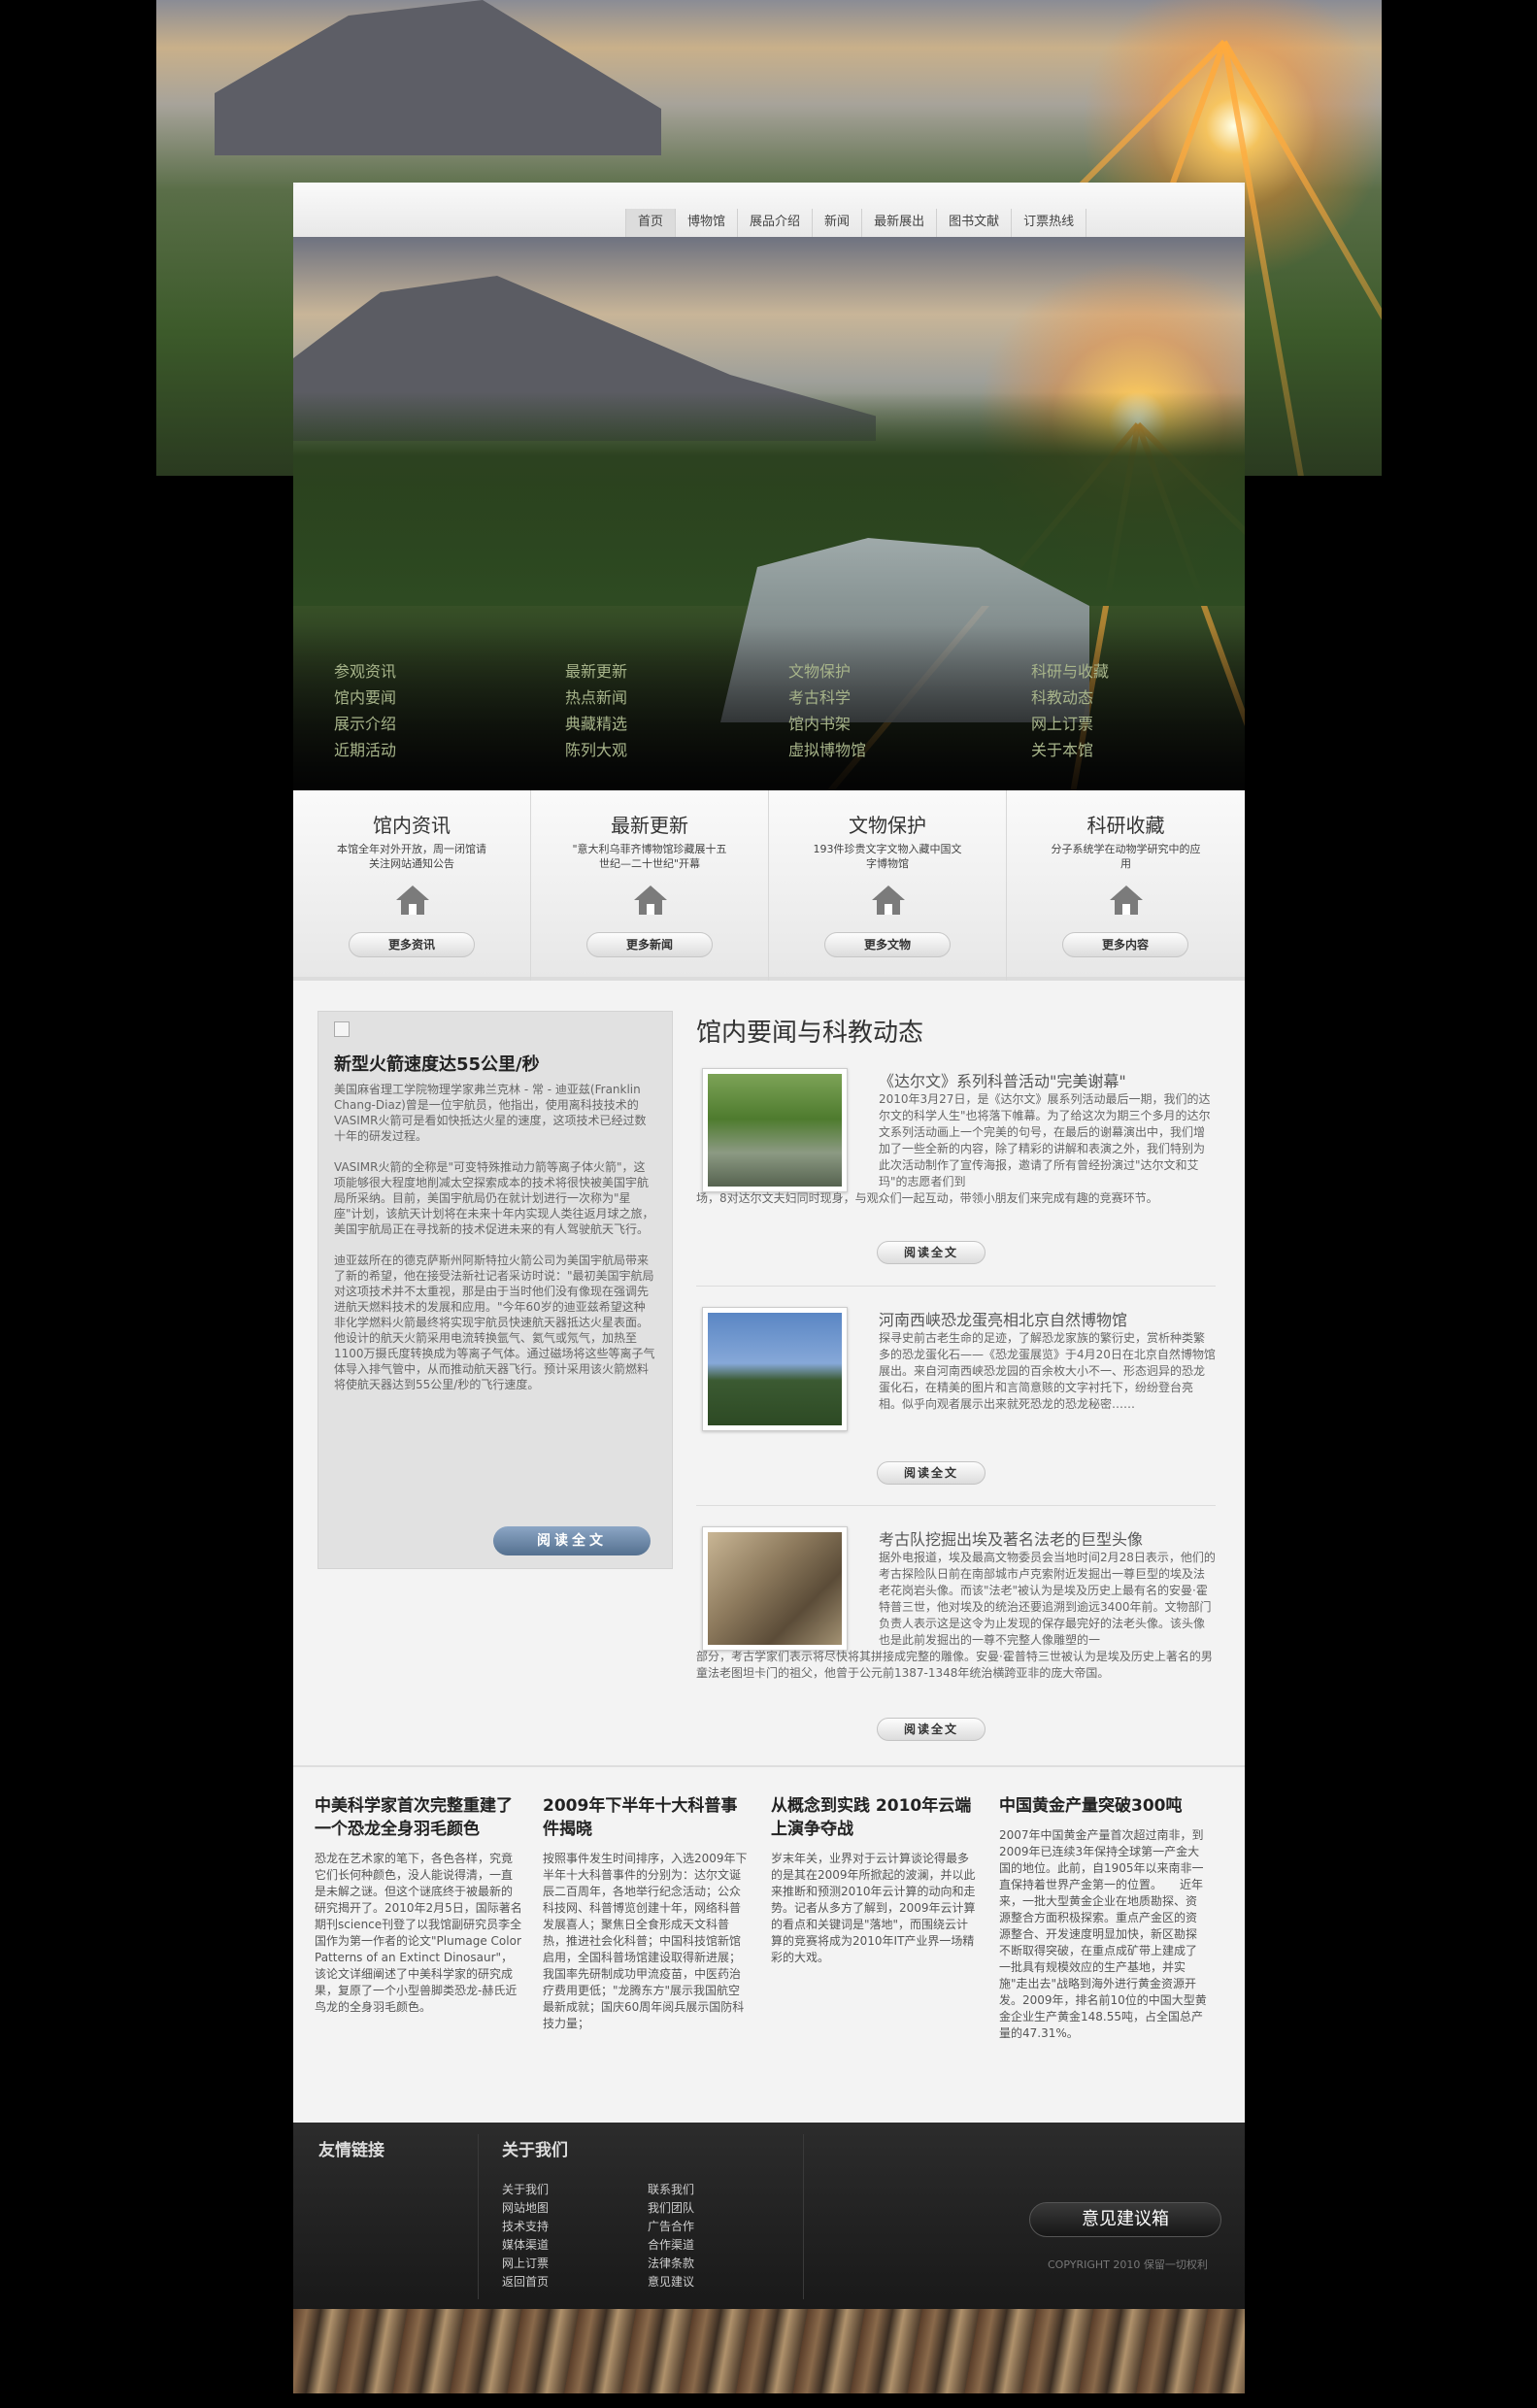 The width and height of the screenshot is (1537, 2408). I want to click on nav-item-museum: 博物馆, so click(706, 223).